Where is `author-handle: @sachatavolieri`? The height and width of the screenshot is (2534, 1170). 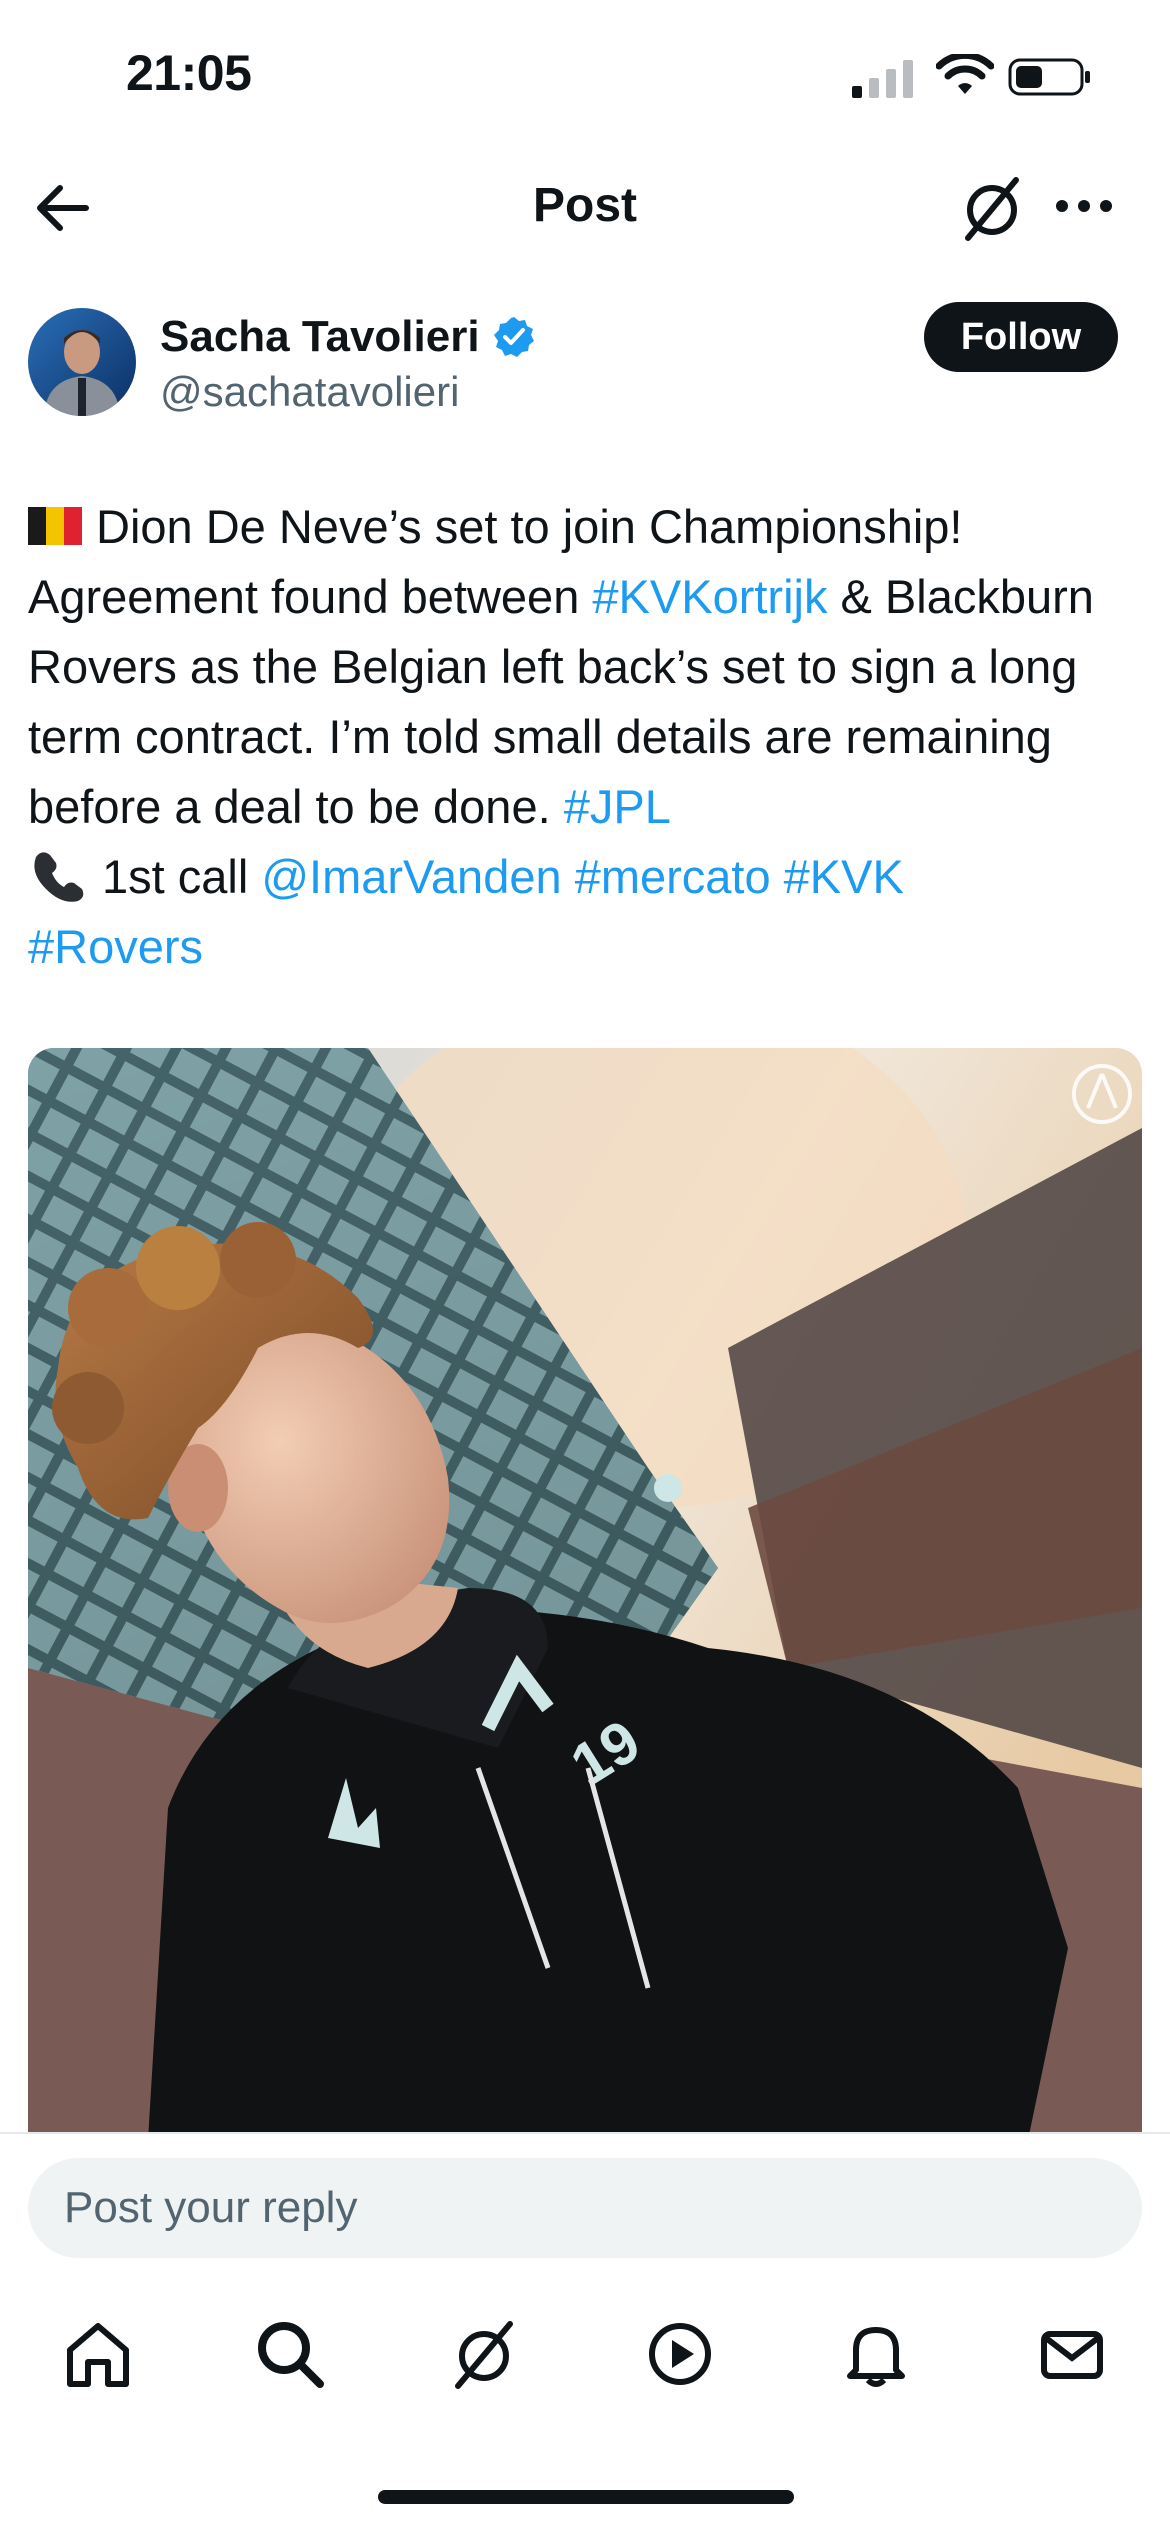
author-handle: @sachatavolieri is located at coordinates (309, 392).